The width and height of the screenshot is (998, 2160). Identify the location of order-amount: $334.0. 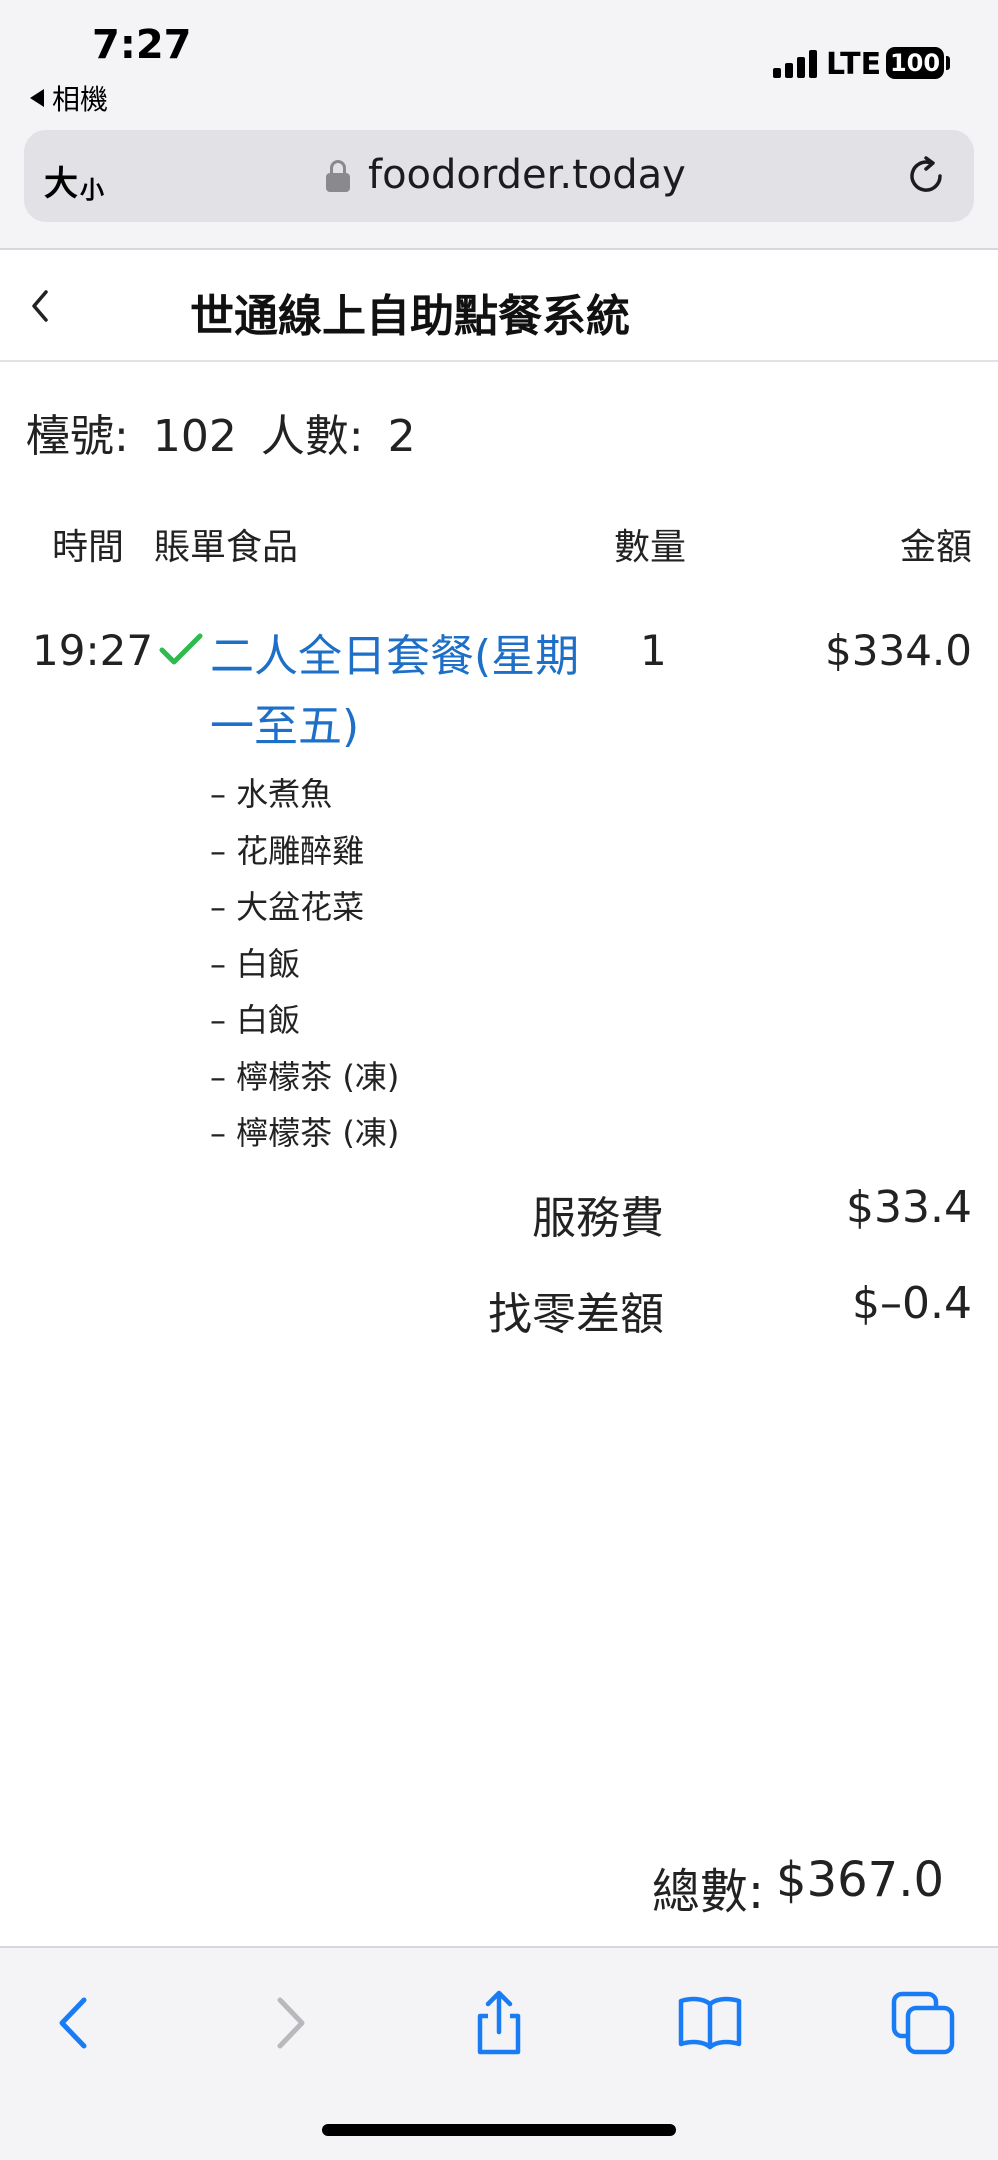
(898, 650).